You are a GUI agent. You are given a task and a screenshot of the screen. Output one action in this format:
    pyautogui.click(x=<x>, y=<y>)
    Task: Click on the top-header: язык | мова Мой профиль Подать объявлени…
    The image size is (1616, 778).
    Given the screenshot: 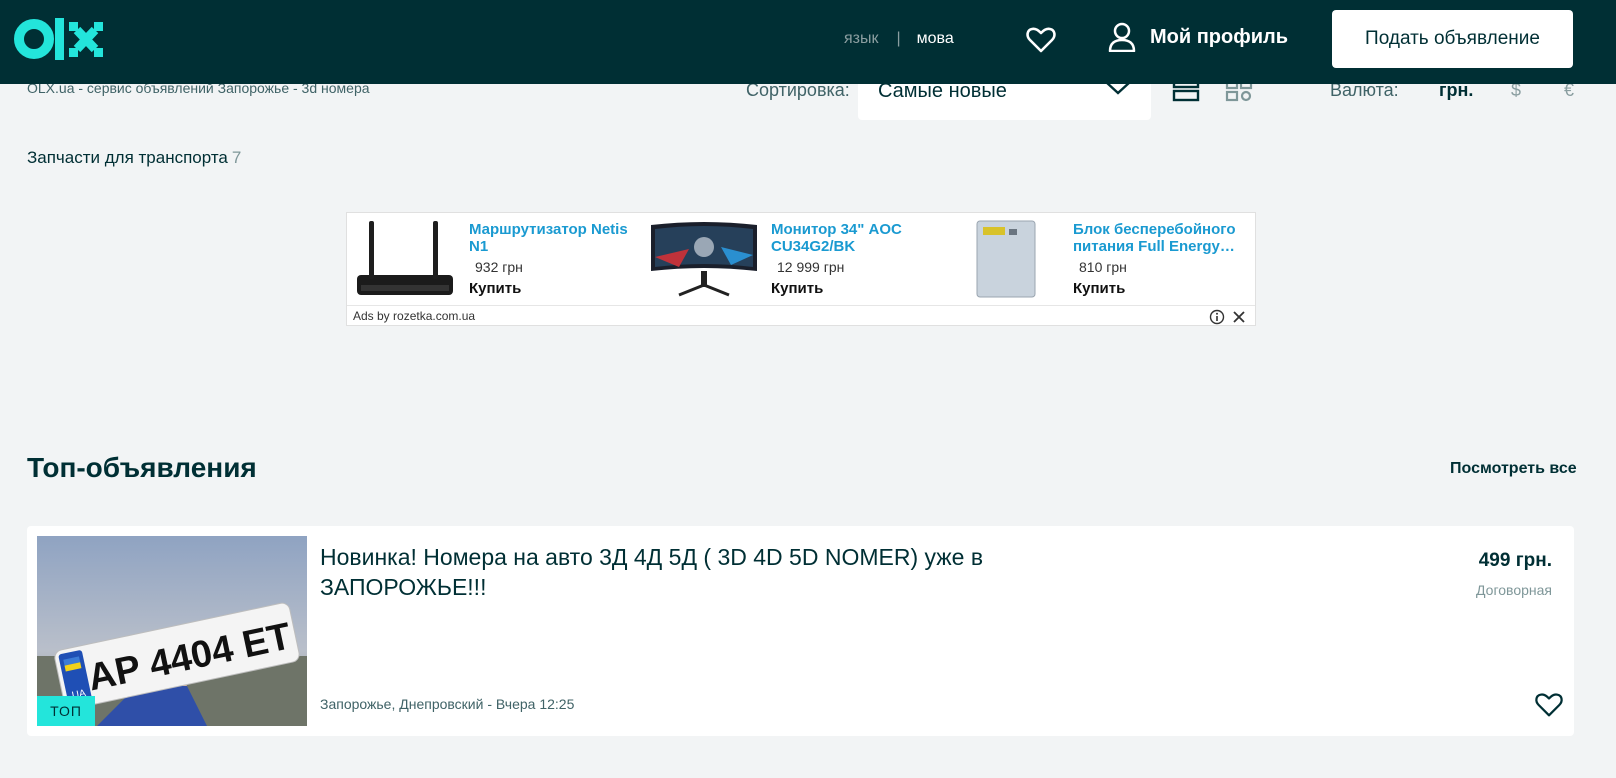 What is the action you would take?
    pyautogui.click(x=808, y=42)
    